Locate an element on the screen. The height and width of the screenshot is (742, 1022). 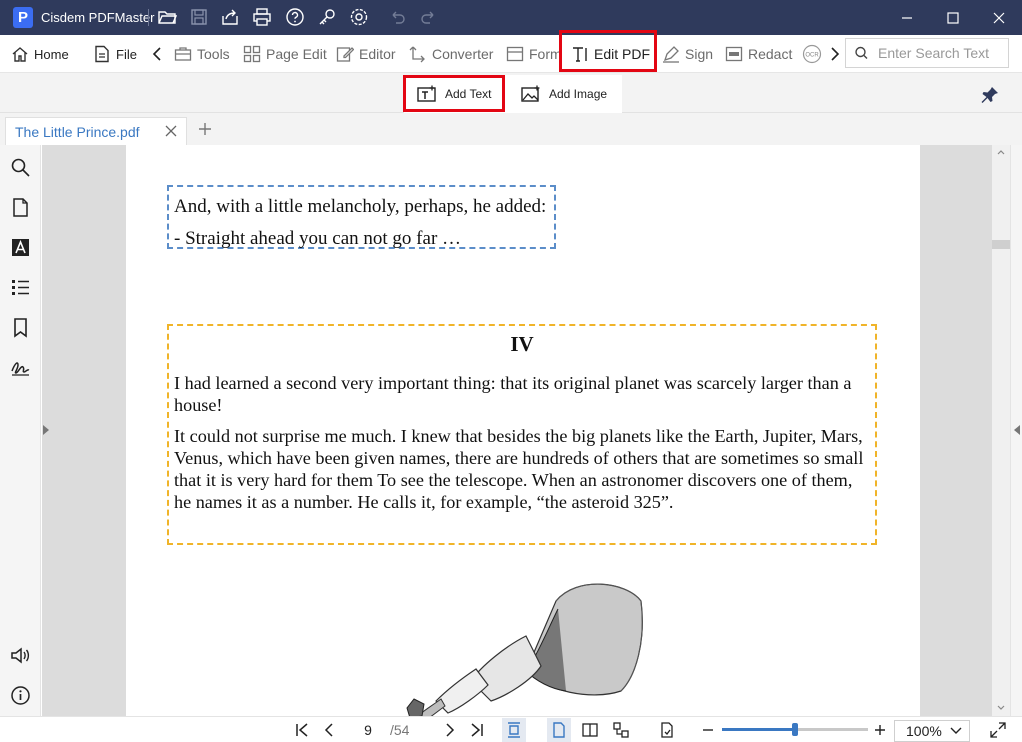
edit-pdf-highlight is located at coordinates (608, 51).